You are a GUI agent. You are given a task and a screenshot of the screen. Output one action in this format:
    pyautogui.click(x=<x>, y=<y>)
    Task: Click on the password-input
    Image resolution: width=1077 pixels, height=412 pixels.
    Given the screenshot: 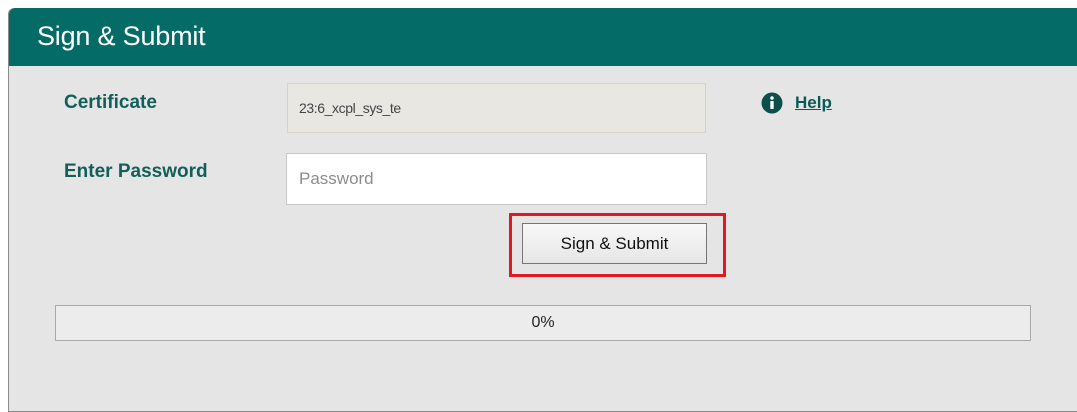 What is the action you would take?
    pyautogui.click(x=496, y=179)
    